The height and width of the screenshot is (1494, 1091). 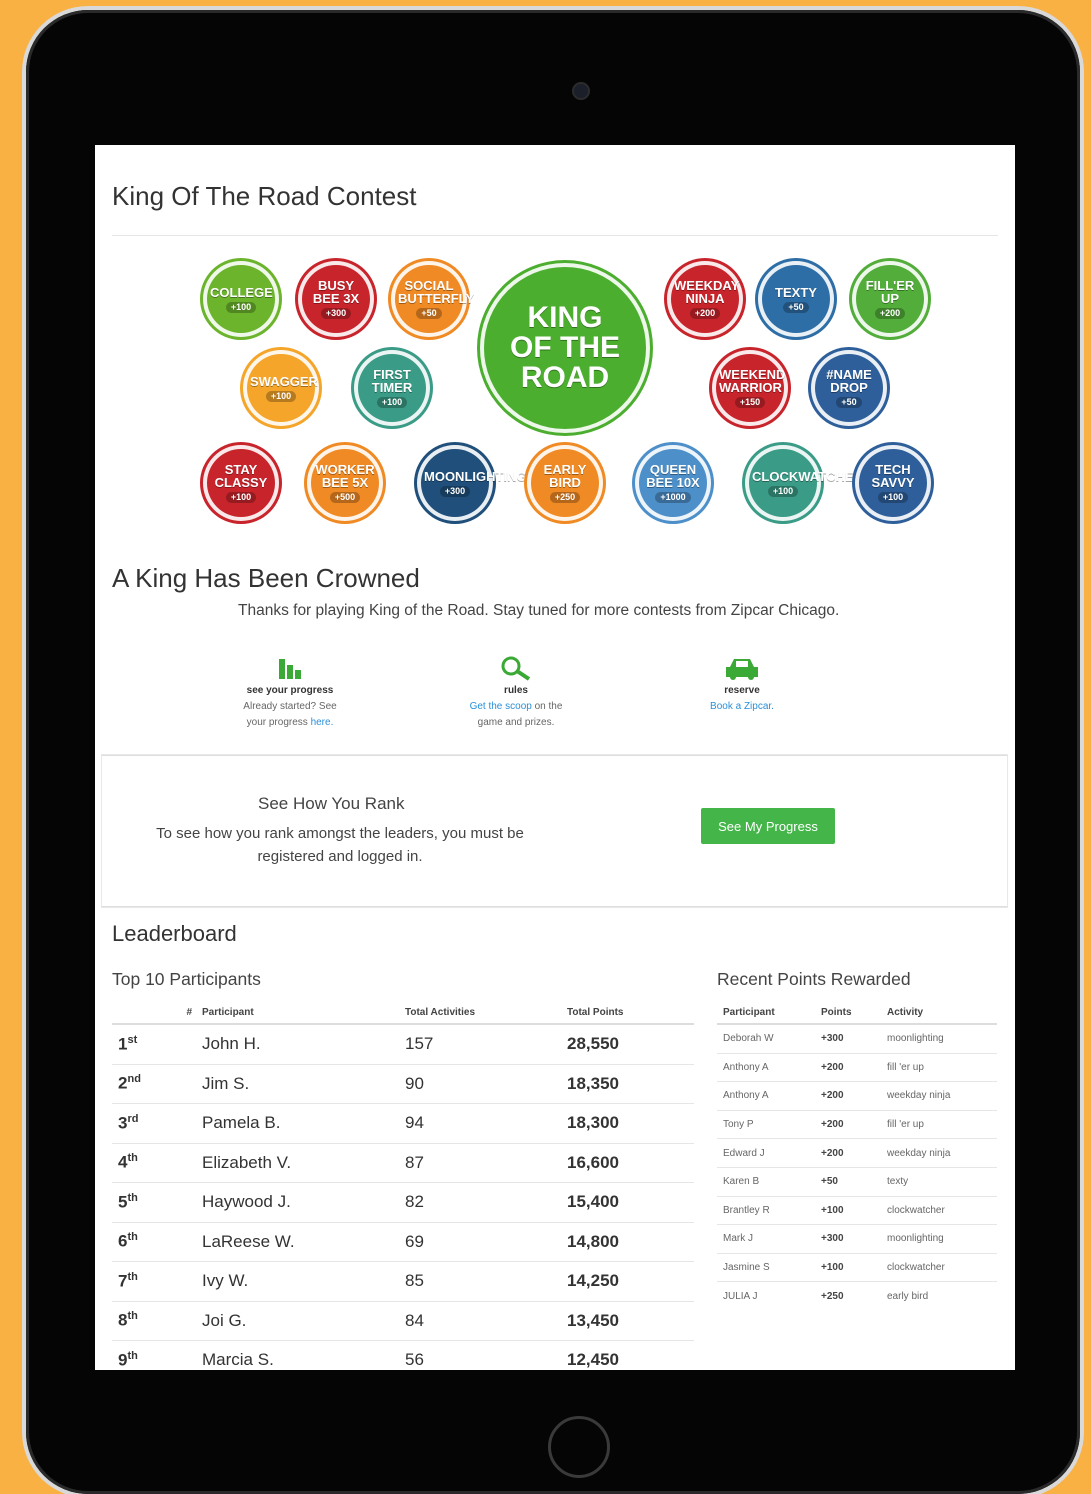 I want to click on home-button, so click(x=579, y=1447).